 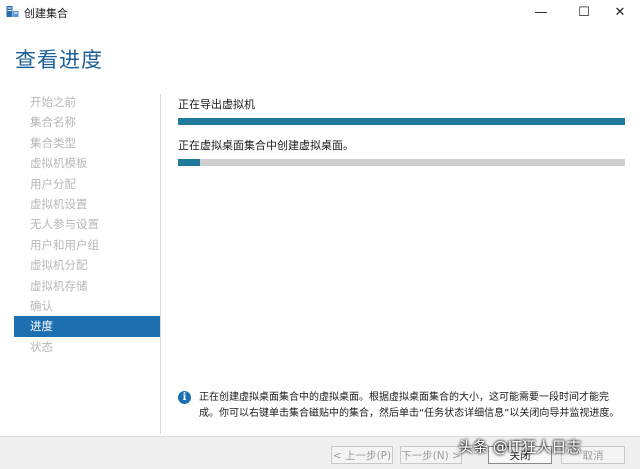 What do you see at coordinates (401, 110) in the screenshot?
I see `task-export-vm: 正在导出虚拟机` at bounding box center [401, 110].